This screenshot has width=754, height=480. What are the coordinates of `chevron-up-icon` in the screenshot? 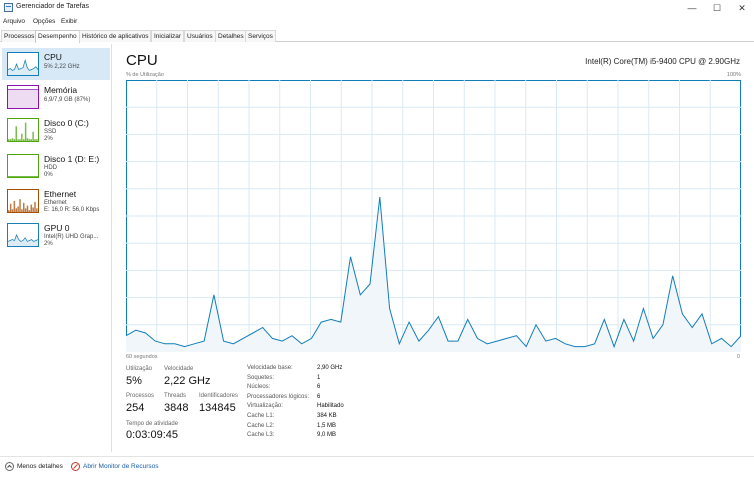 It's located at (9, 466).